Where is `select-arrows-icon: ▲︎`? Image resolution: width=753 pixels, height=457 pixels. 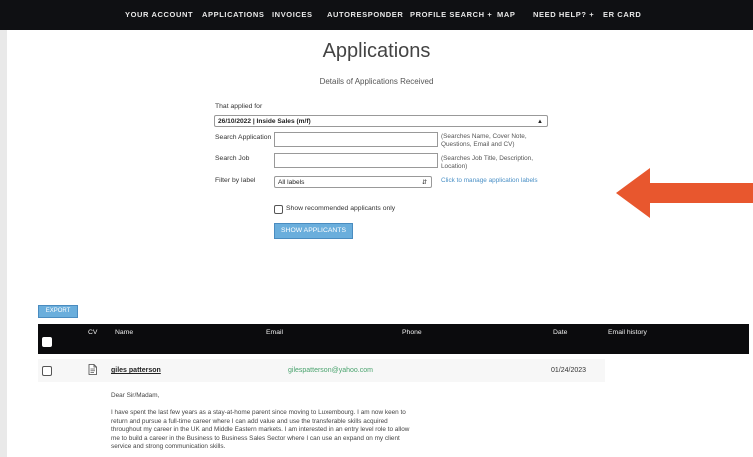 select-arrows-icon: ▲︎ is located at coordinates (540, 122).